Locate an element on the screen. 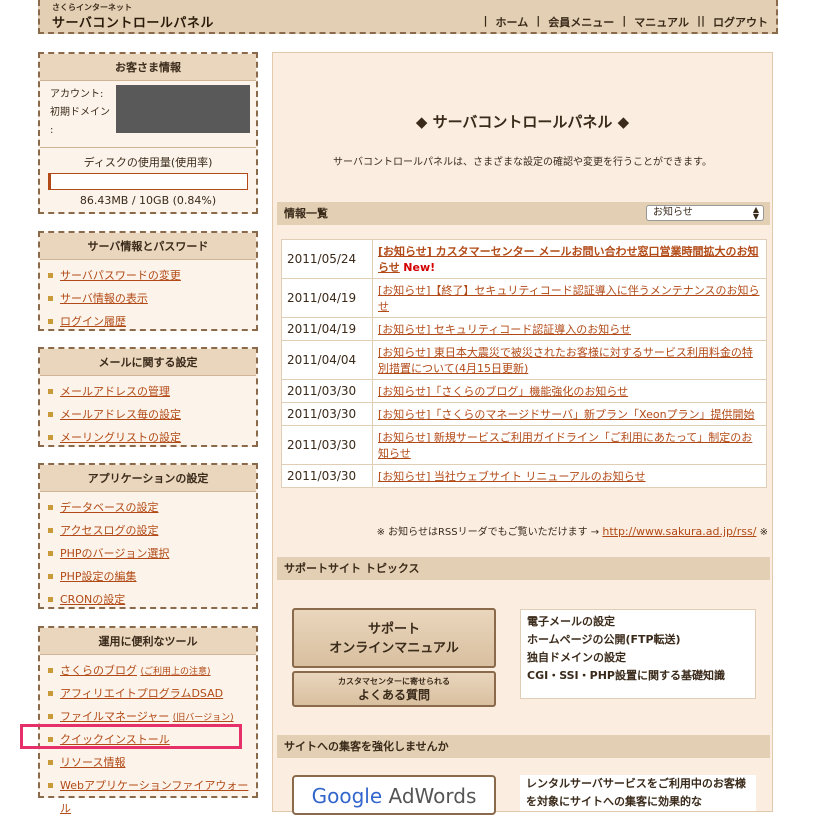 This screenshot has height=820, width=814. app-settings-title: アプリケーションの設定 is located at coordinates (148, 478).